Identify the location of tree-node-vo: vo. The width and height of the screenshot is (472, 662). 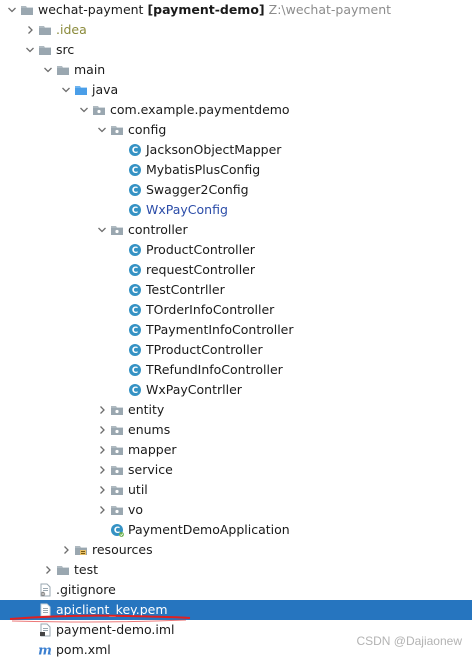
(236, 510).